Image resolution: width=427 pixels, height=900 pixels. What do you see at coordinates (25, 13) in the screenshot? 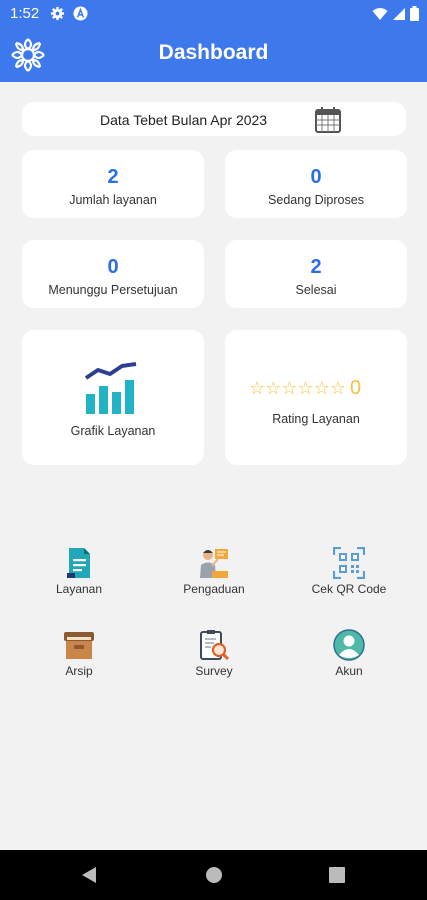
I see `status-time: 1:52` at bounding box center [25, 13].